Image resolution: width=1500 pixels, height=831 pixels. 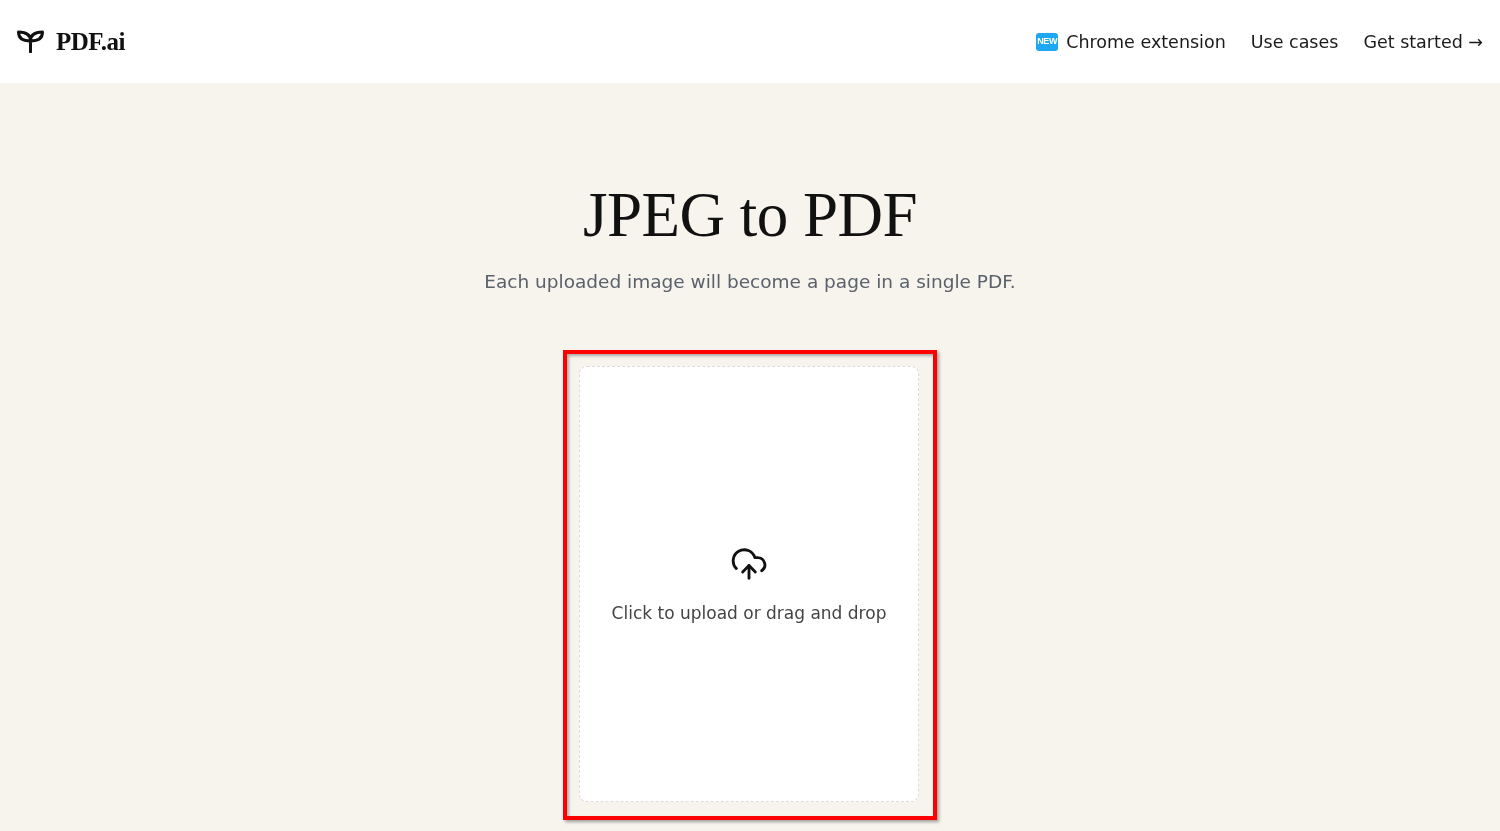 What do you see at coordinates (1423, 41) in the screenshot?
I see `nav-link: Get started →` at bounding box center [1423, 41].